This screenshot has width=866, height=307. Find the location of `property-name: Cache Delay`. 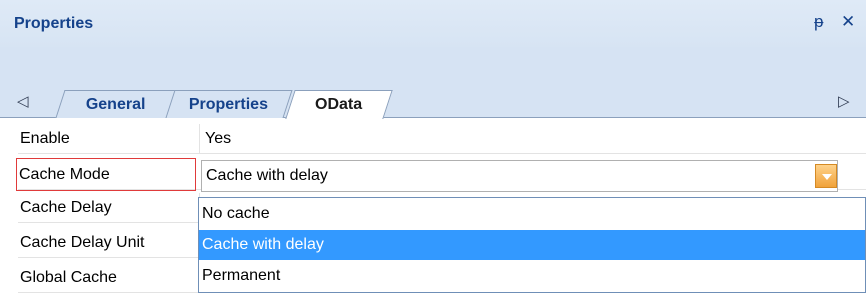

property-name: Cache Delay is located at coordinates (109, 207).